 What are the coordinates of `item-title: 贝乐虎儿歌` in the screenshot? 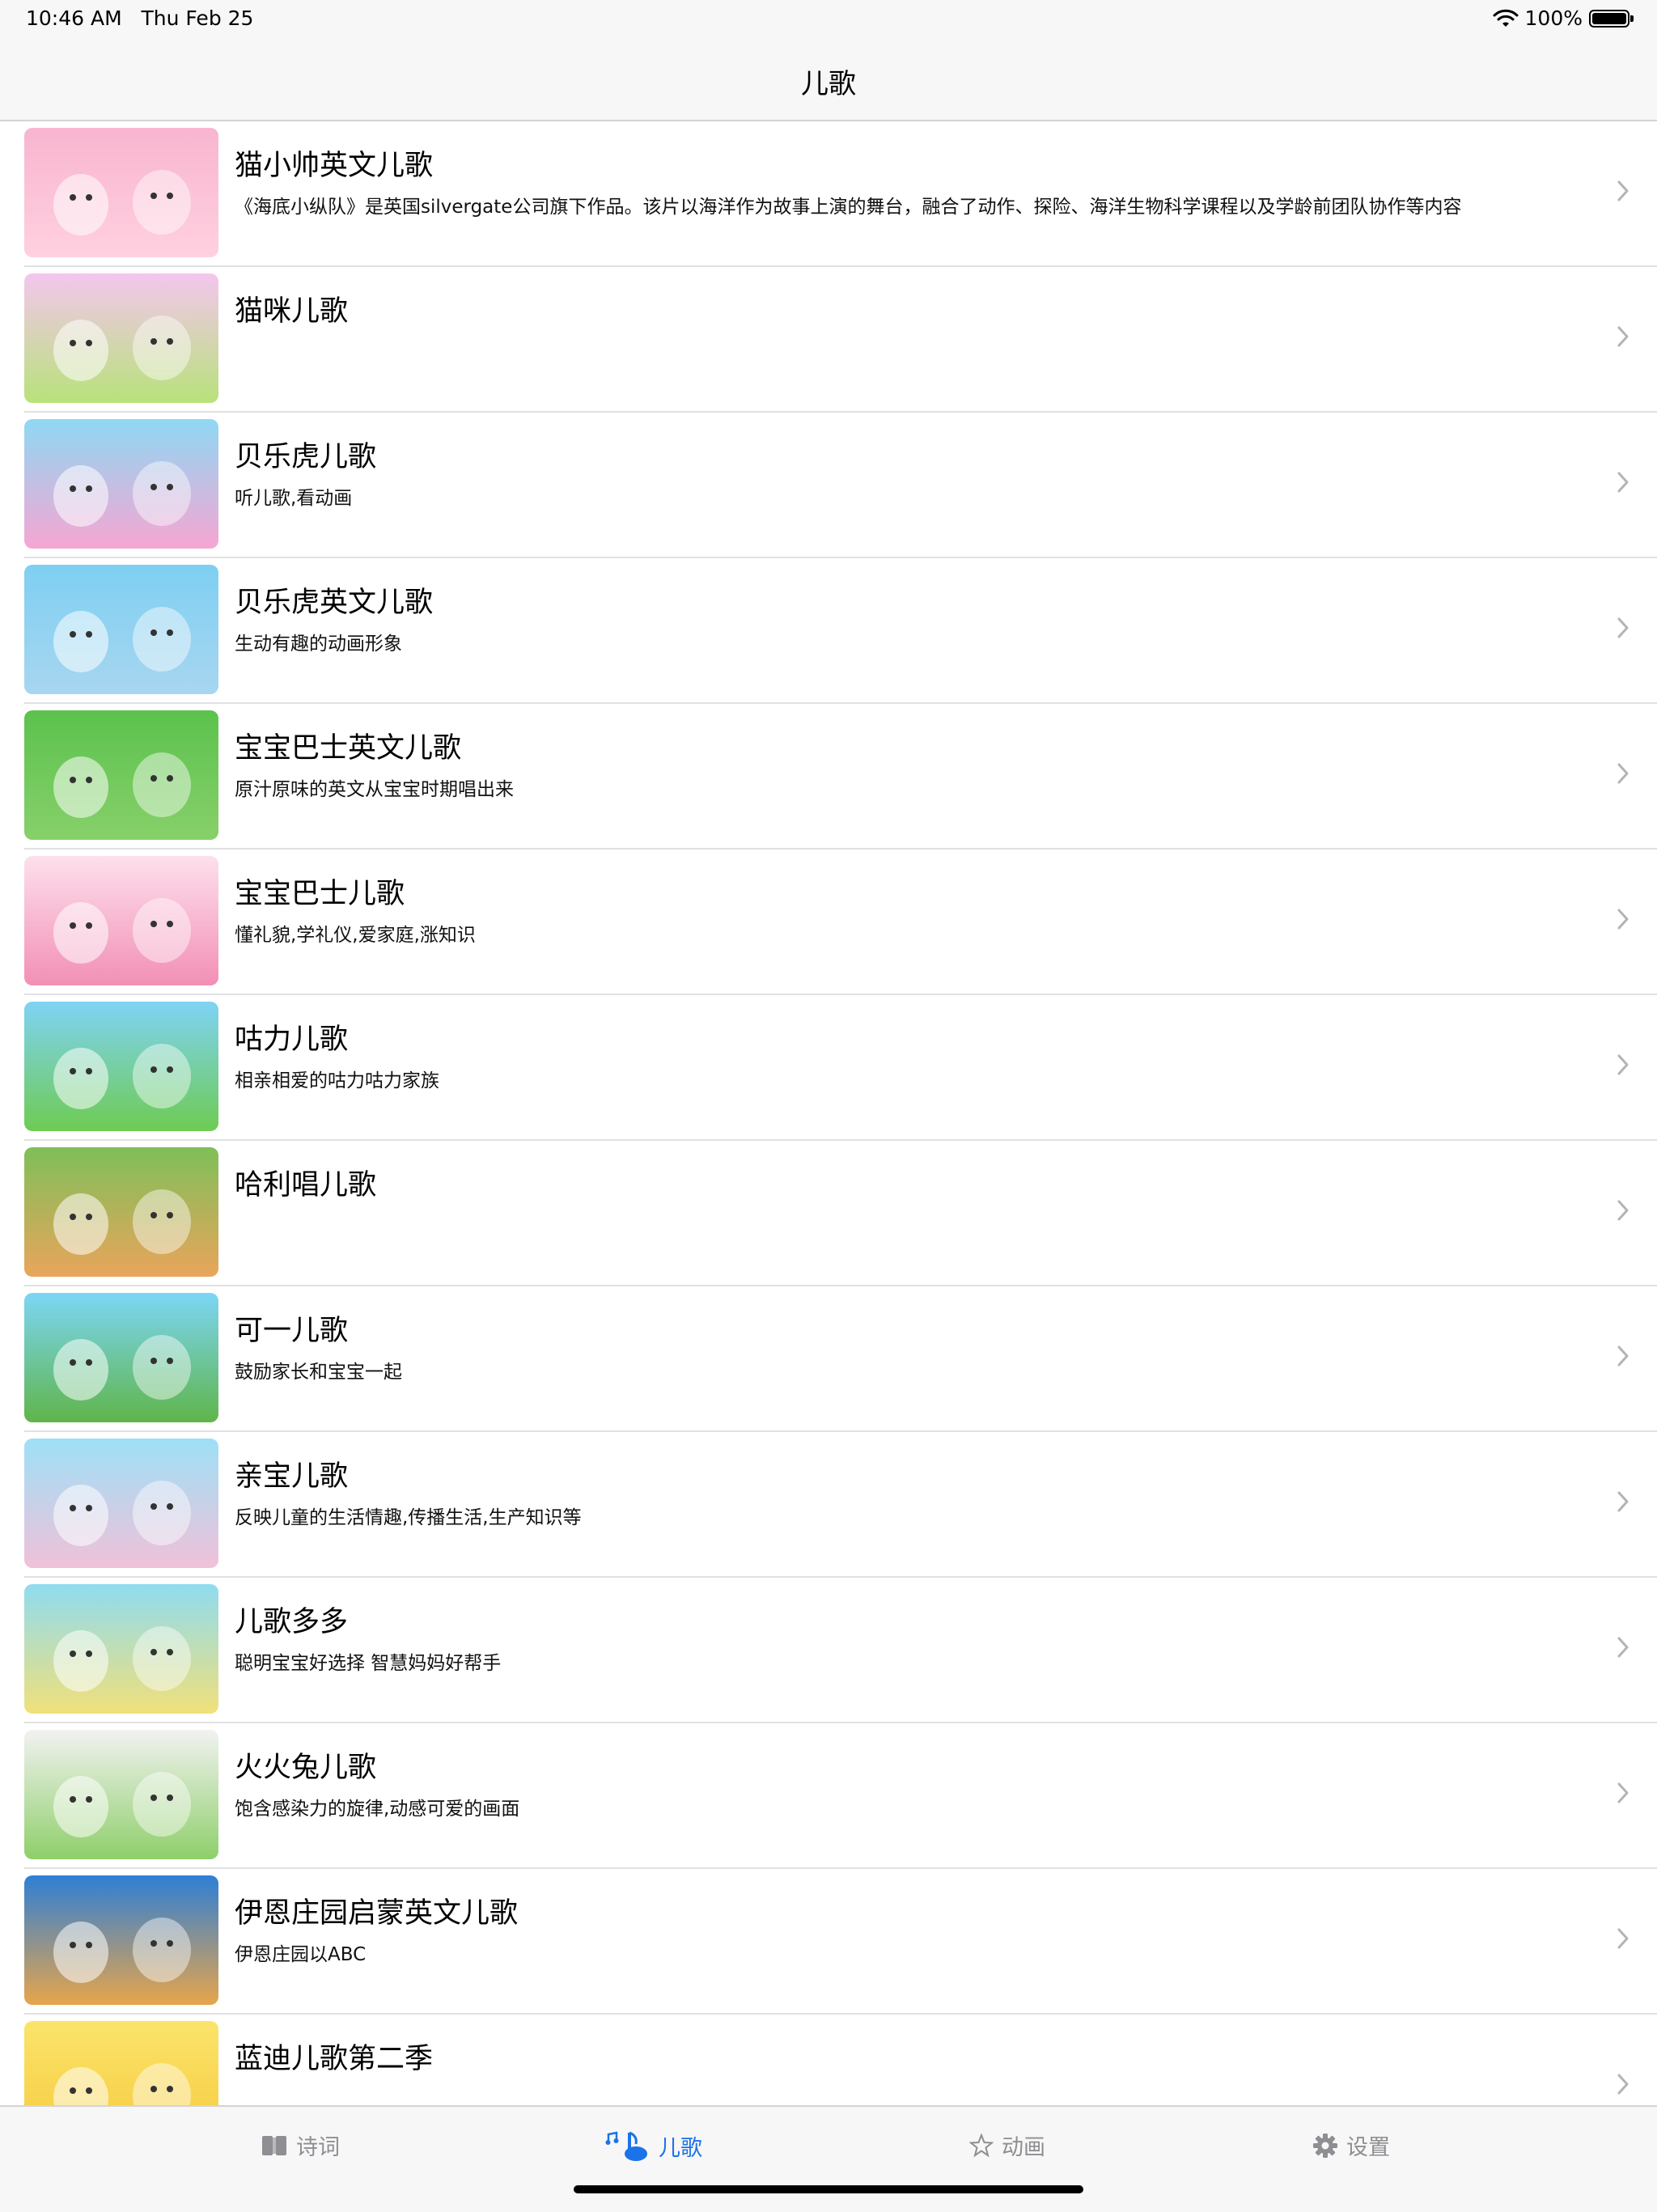 It's located at (306, 457).